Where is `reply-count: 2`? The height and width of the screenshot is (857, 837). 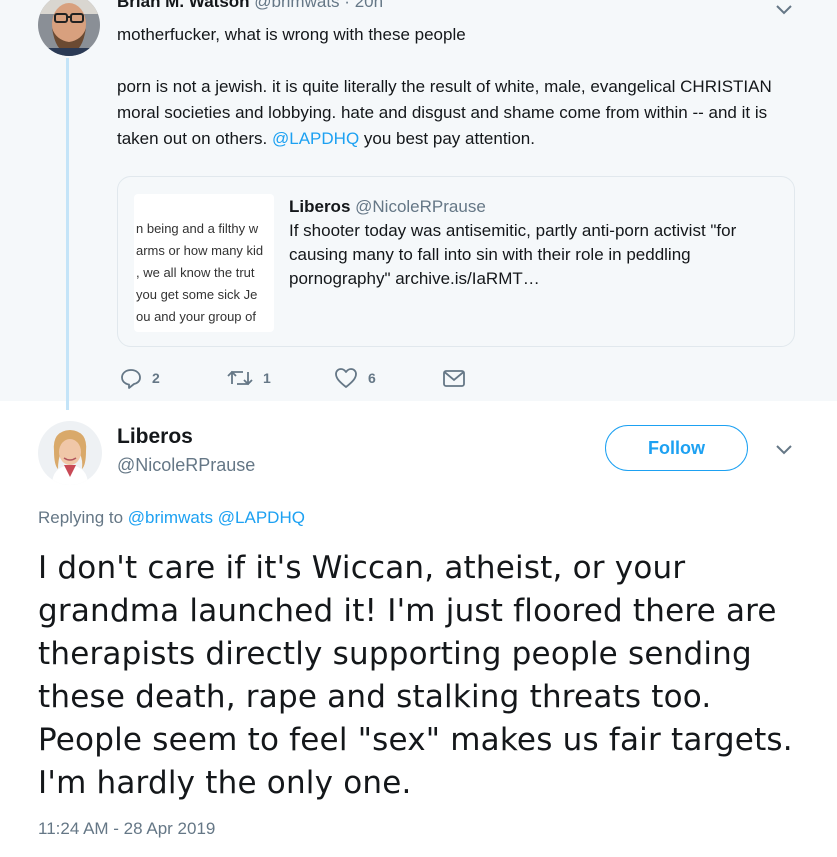 reply-count: 2 is located at coordinates (156, 378).